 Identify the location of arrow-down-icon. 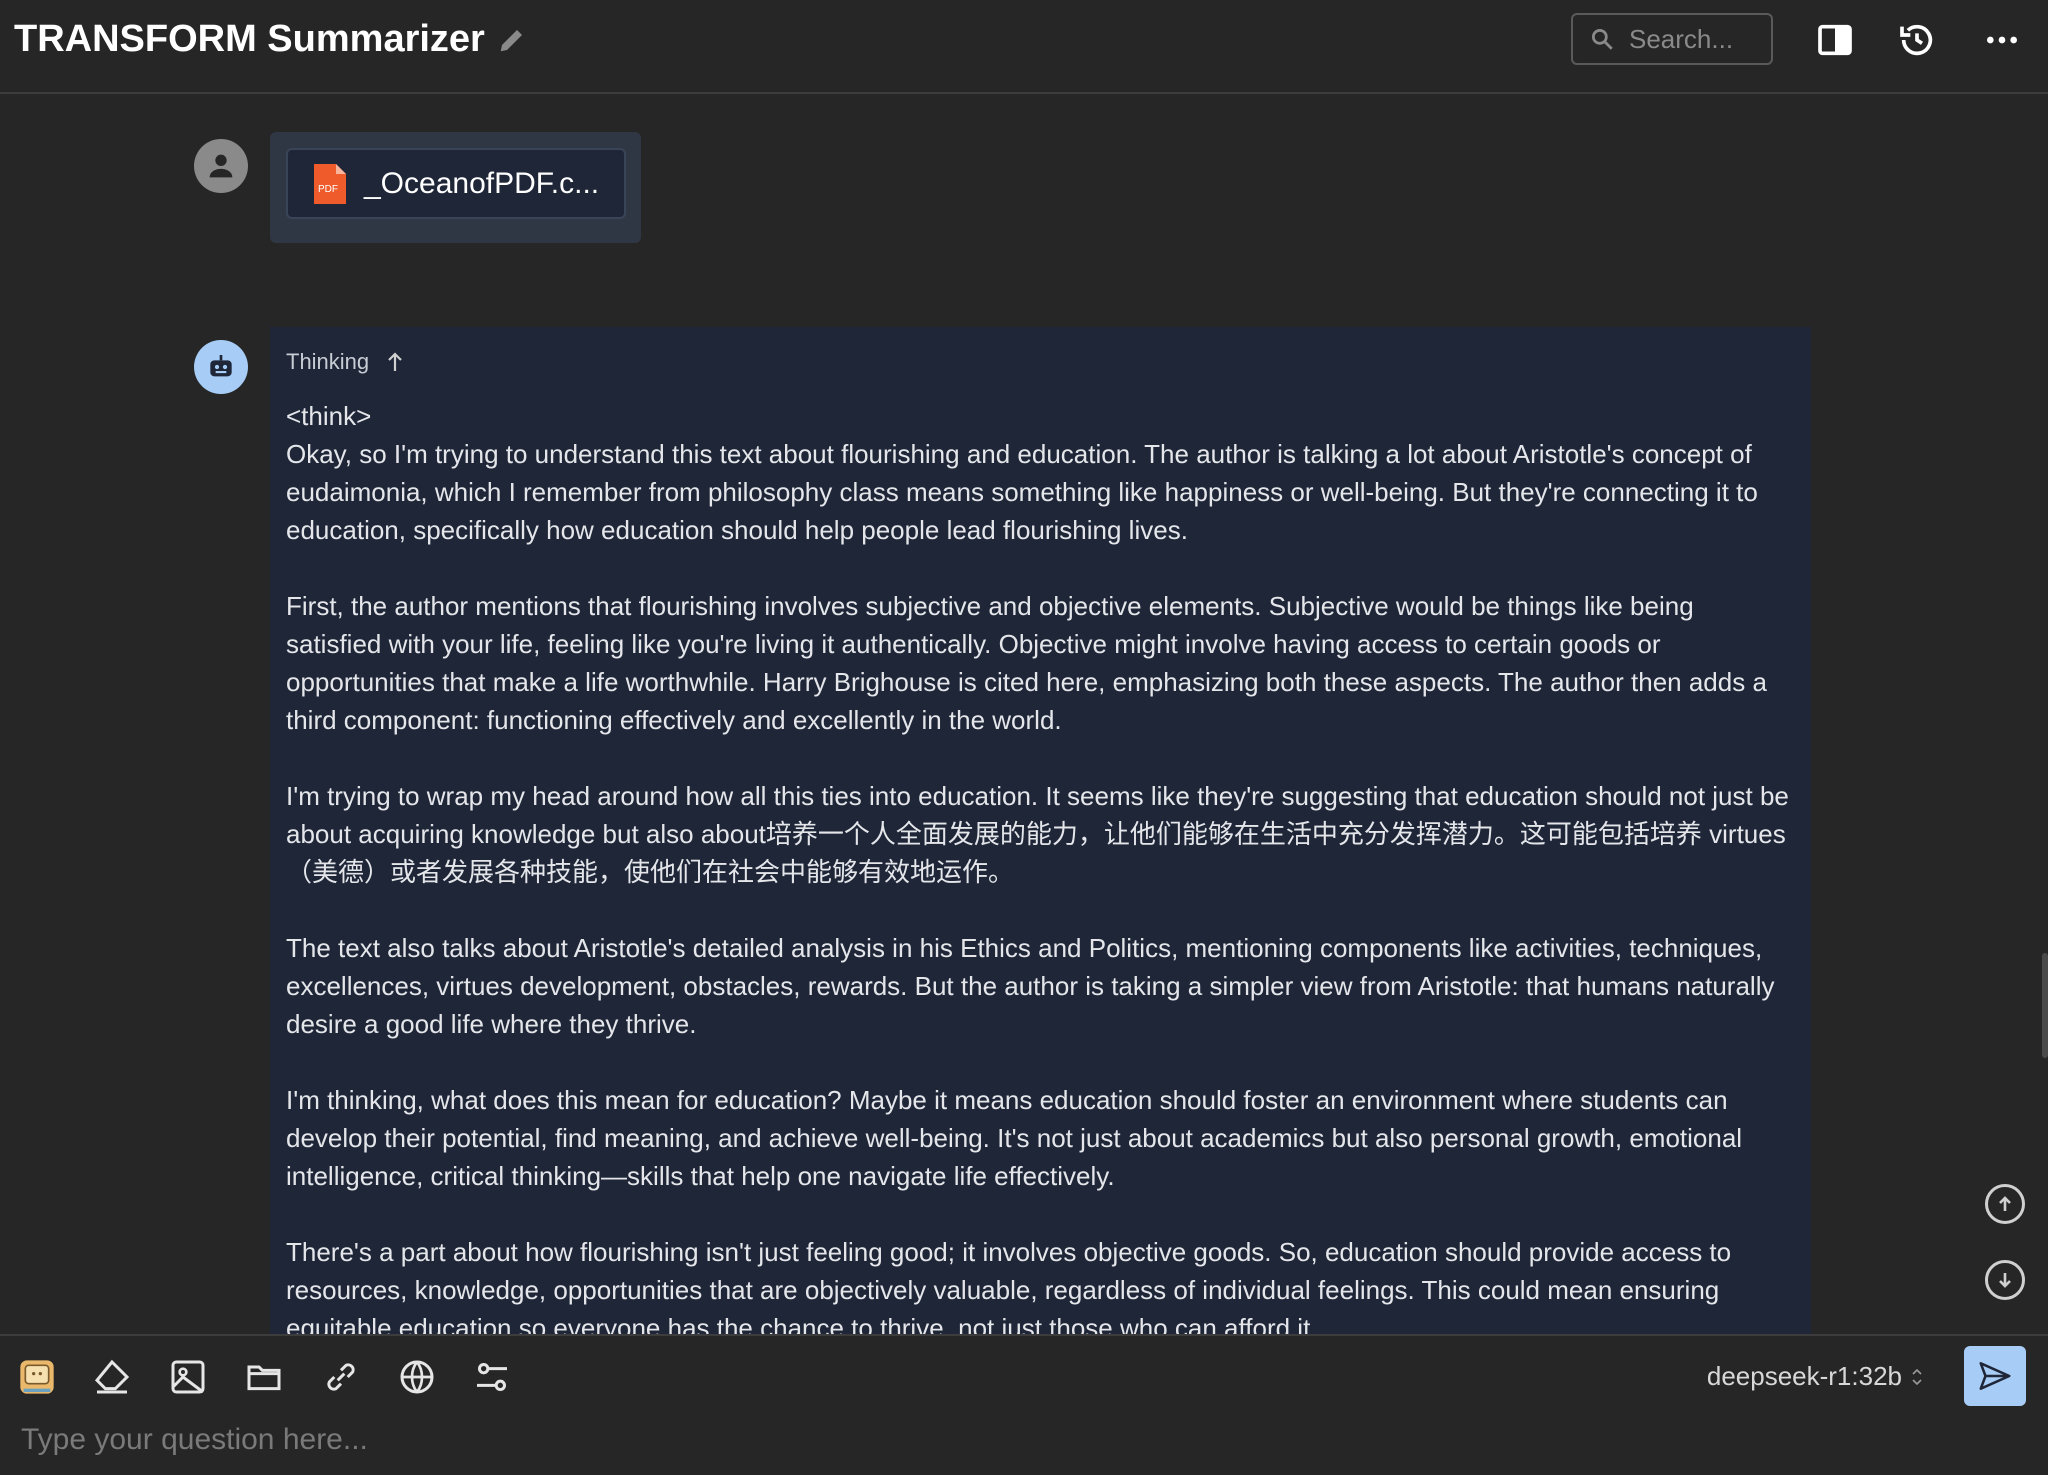
(2005, 1280).